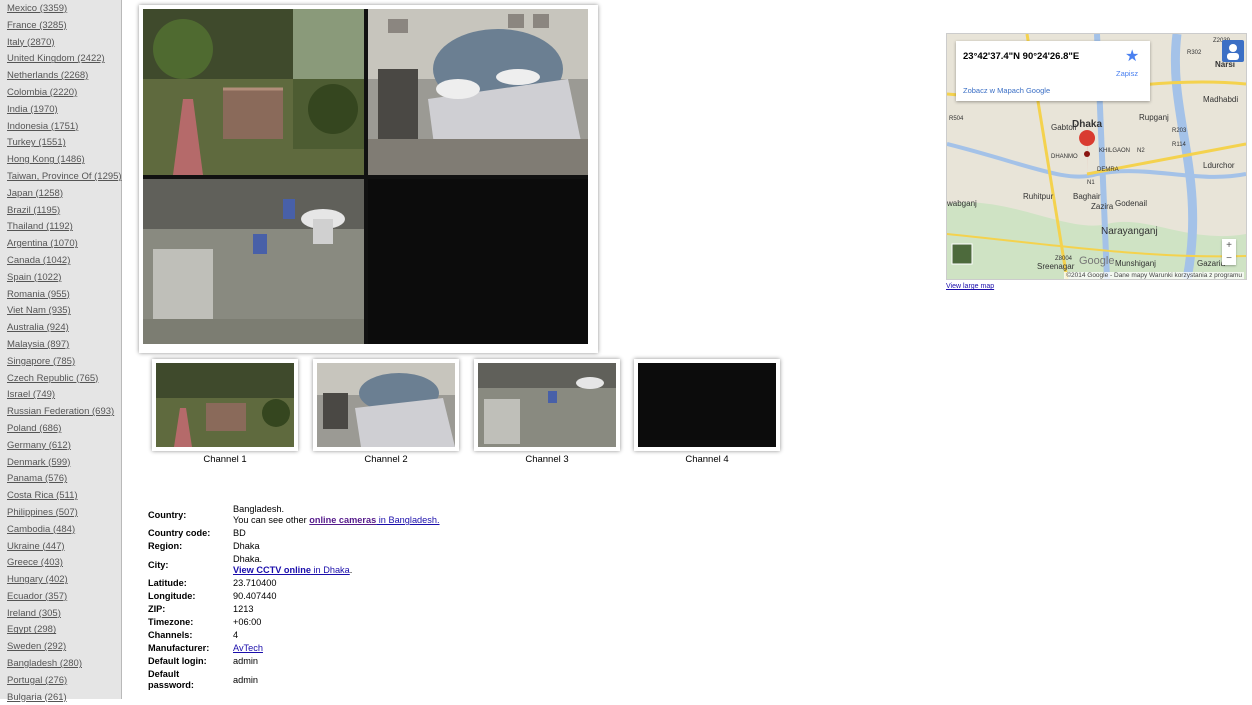 The height and width of the screenshot is (705, 1252). I want to click on country-list-item: Indonesia (1751), so click(60, 126).